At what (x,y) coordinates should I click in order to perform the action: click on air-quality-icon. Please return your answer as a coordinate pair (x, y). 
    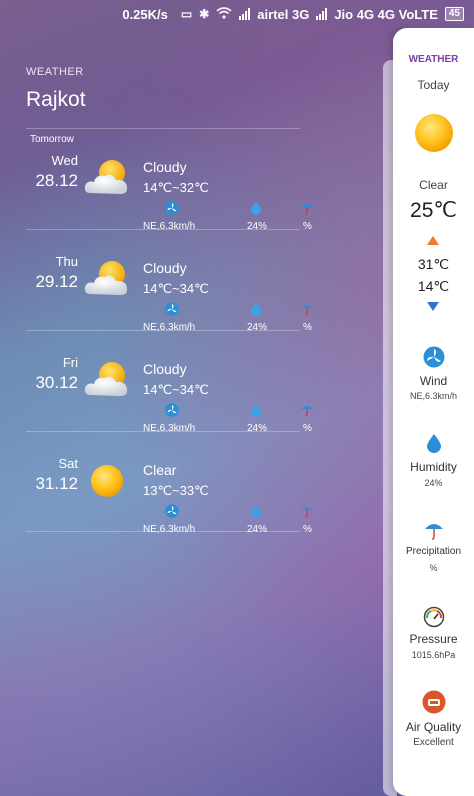
    Looking at the image, I should click on (434, 702).